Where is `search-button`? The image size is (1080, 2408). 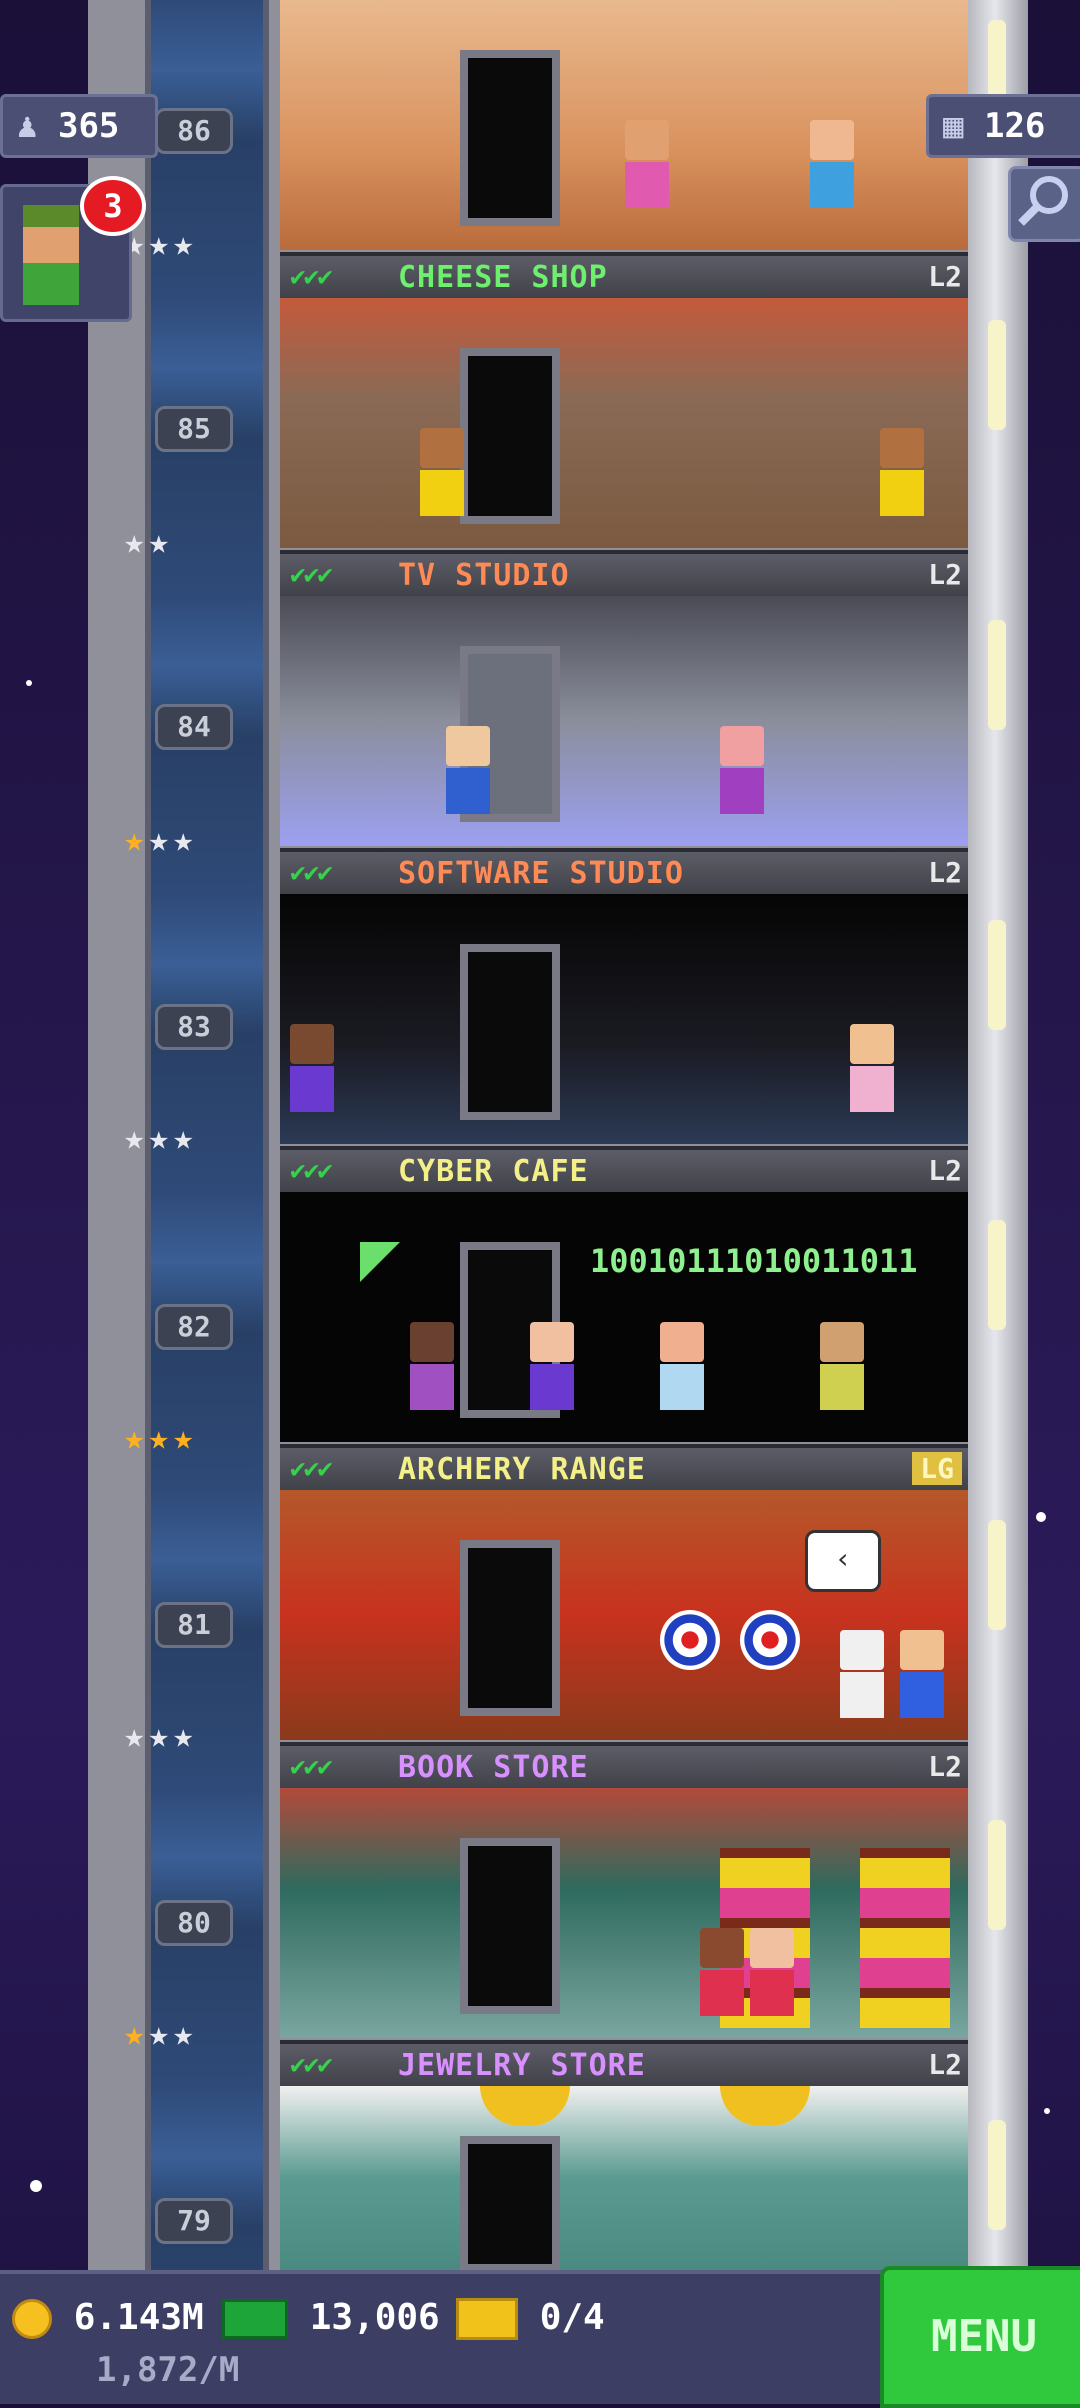 search-button is located at coordinates (1044, 204).